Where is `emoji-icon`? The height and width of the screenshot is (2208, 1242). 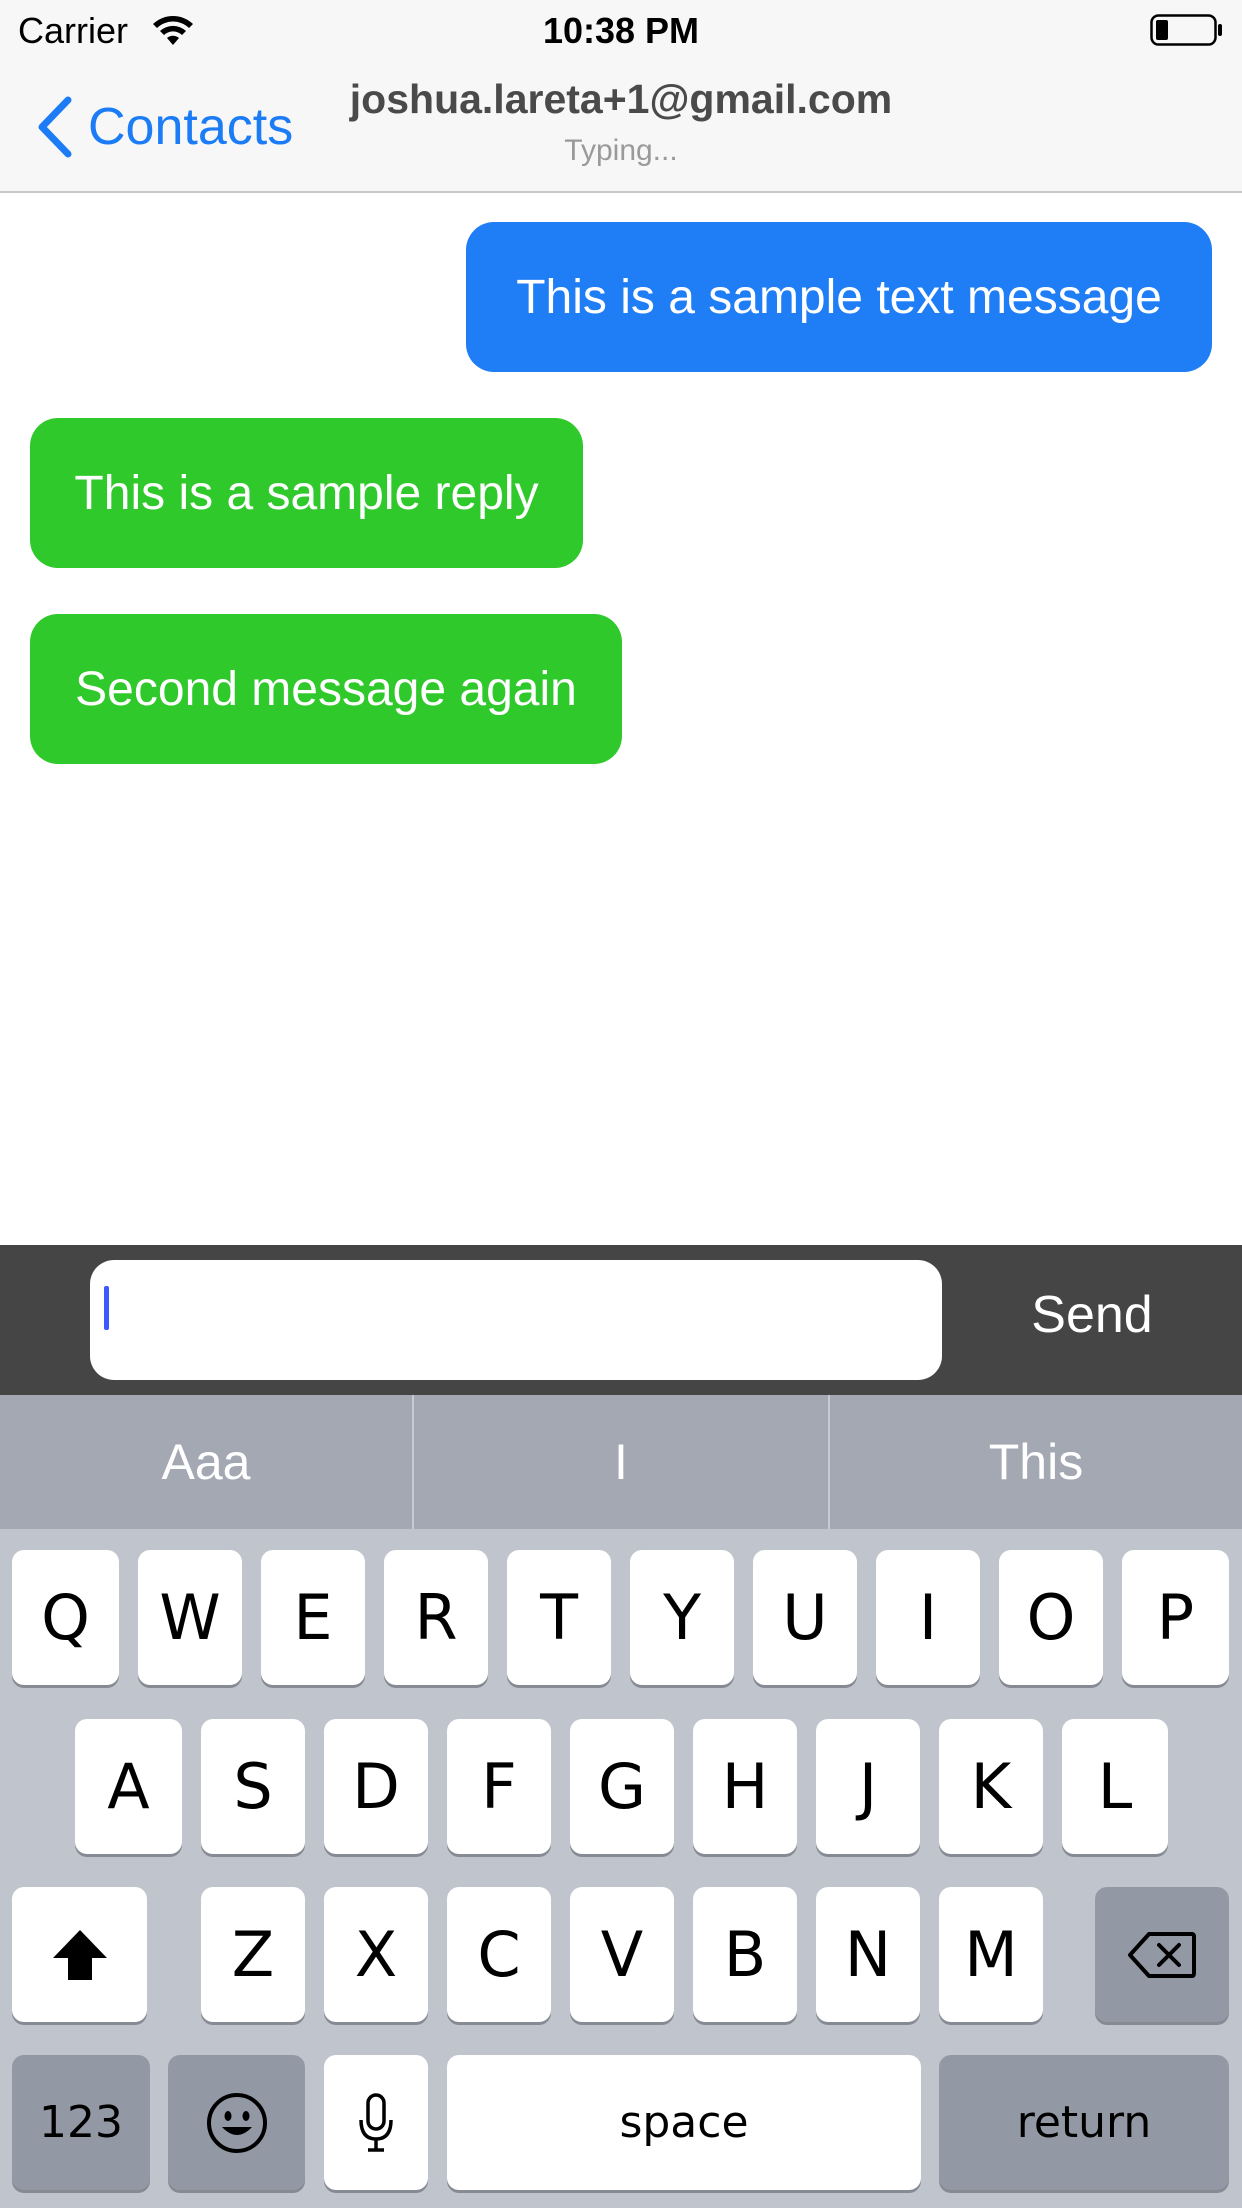
emoji-icon is located at coordinates (236, 2122).